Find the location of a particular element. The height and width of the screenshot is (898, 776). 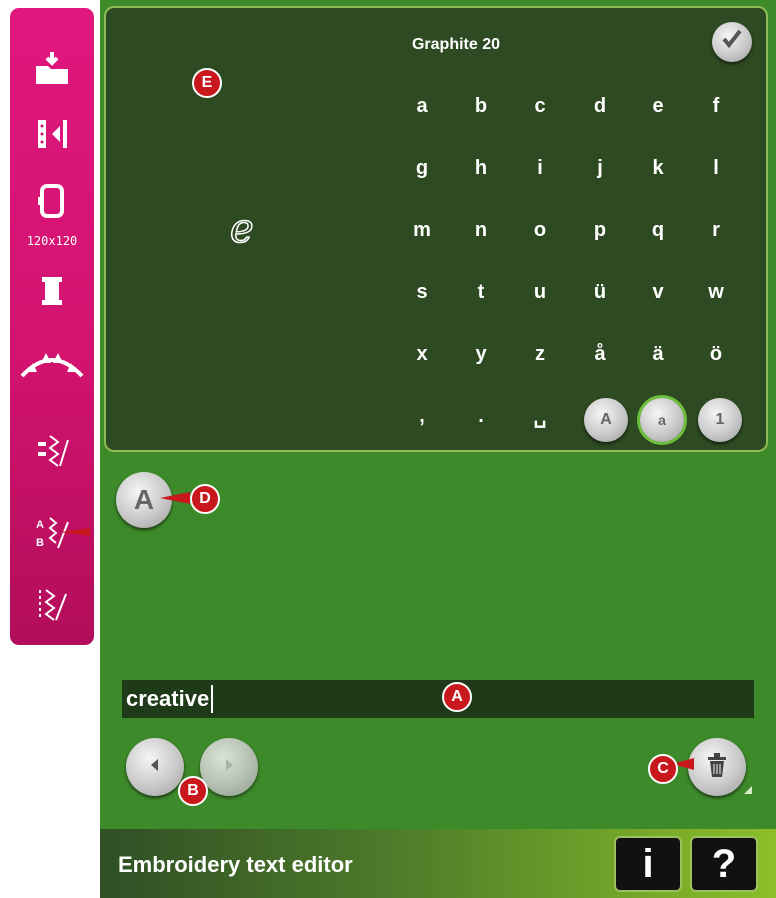

cursor-left-button is located at coordinates (155, 767).